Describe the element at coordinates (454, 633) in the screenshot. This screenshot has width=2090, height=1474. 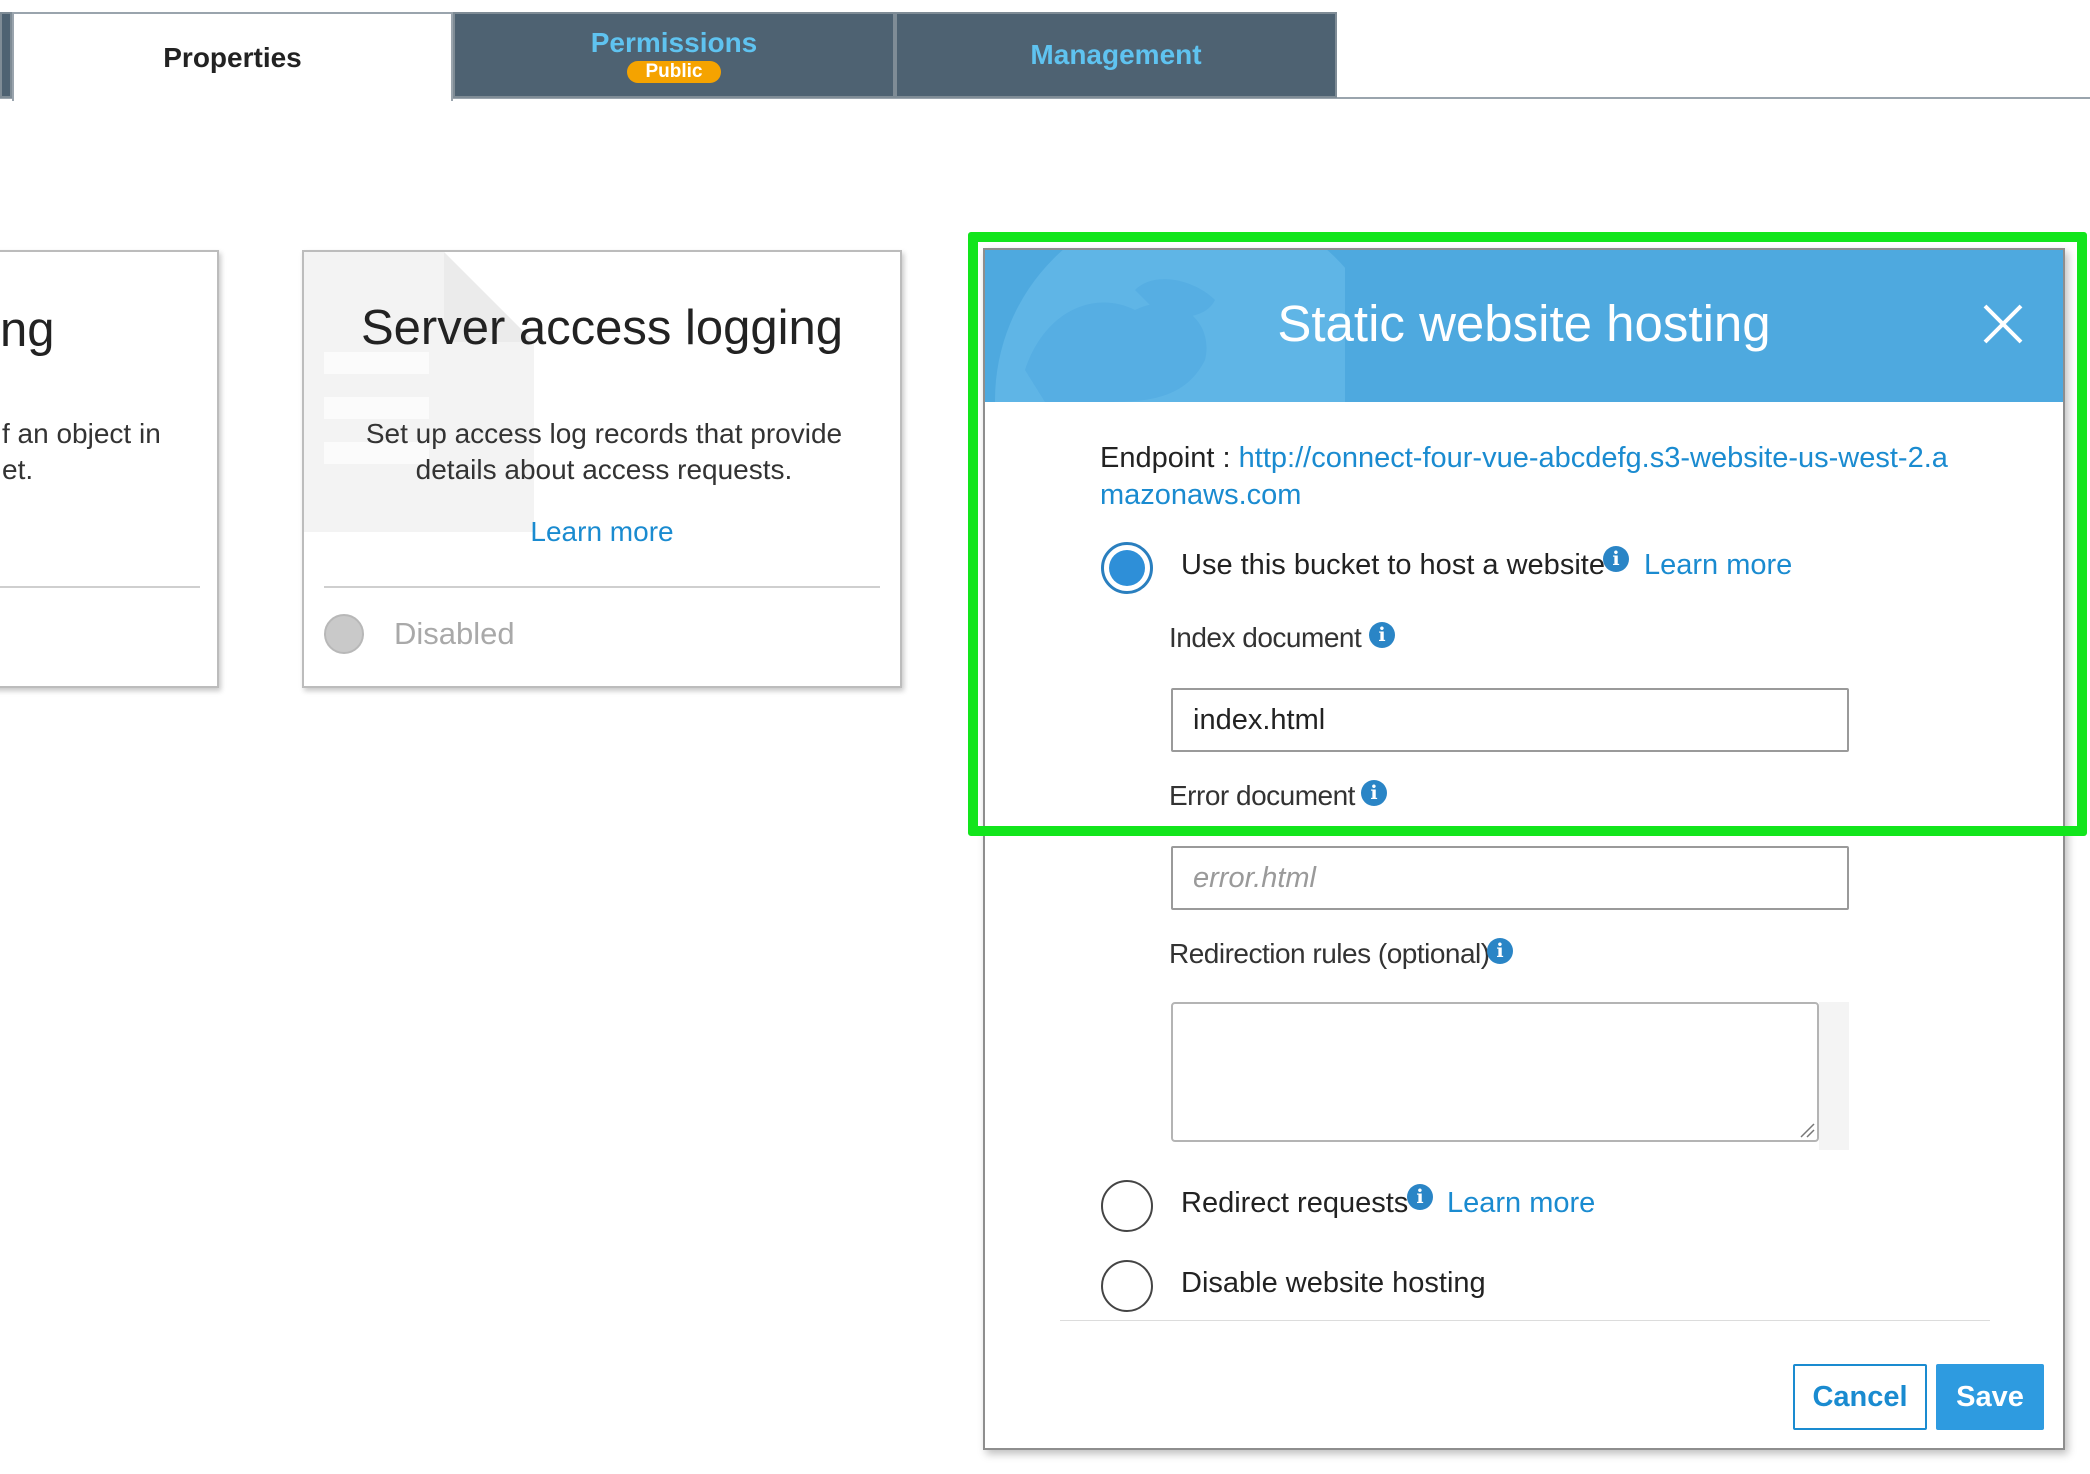
I see `server-access-logging-status: Disabled` at that location.